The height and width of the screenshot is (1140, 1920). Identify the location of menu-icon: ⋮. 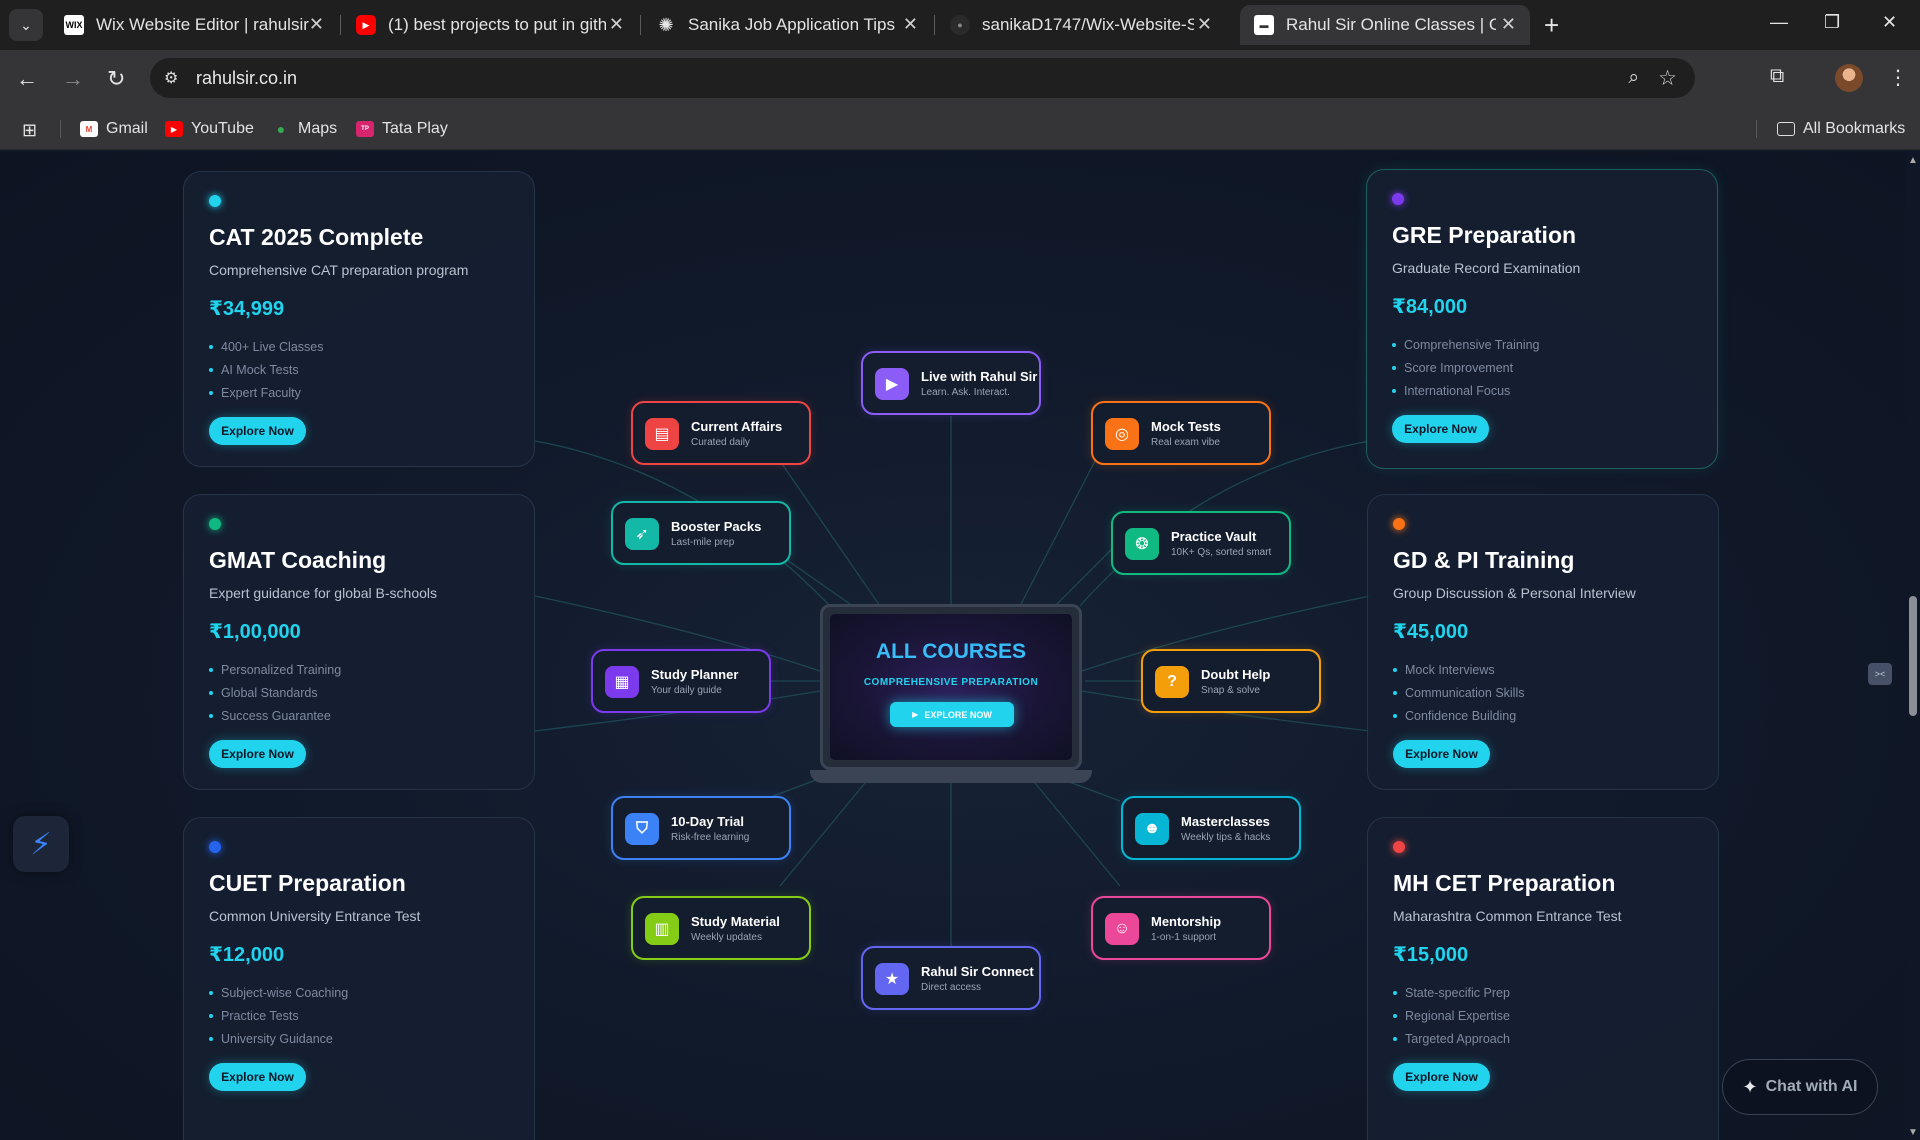
(1898, 77).